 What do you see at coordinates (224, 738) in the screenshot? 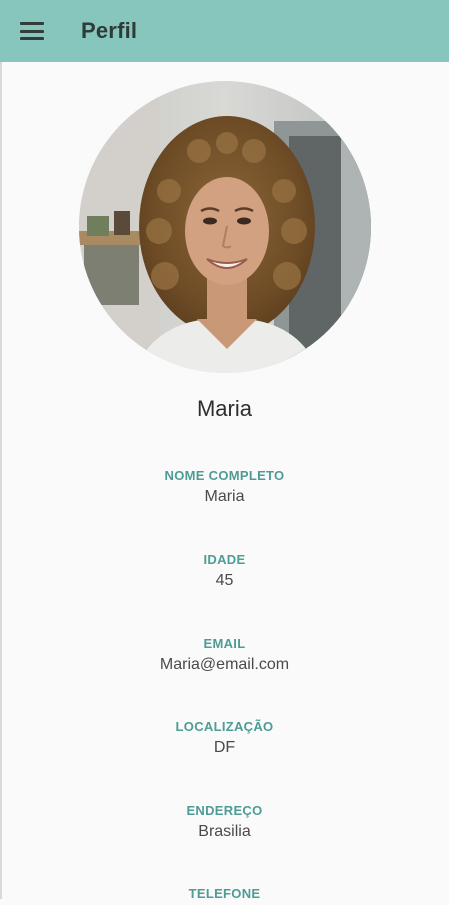
I see `field-location: LOCALIZAÇÃO DF` at bounding box center [224, 738].